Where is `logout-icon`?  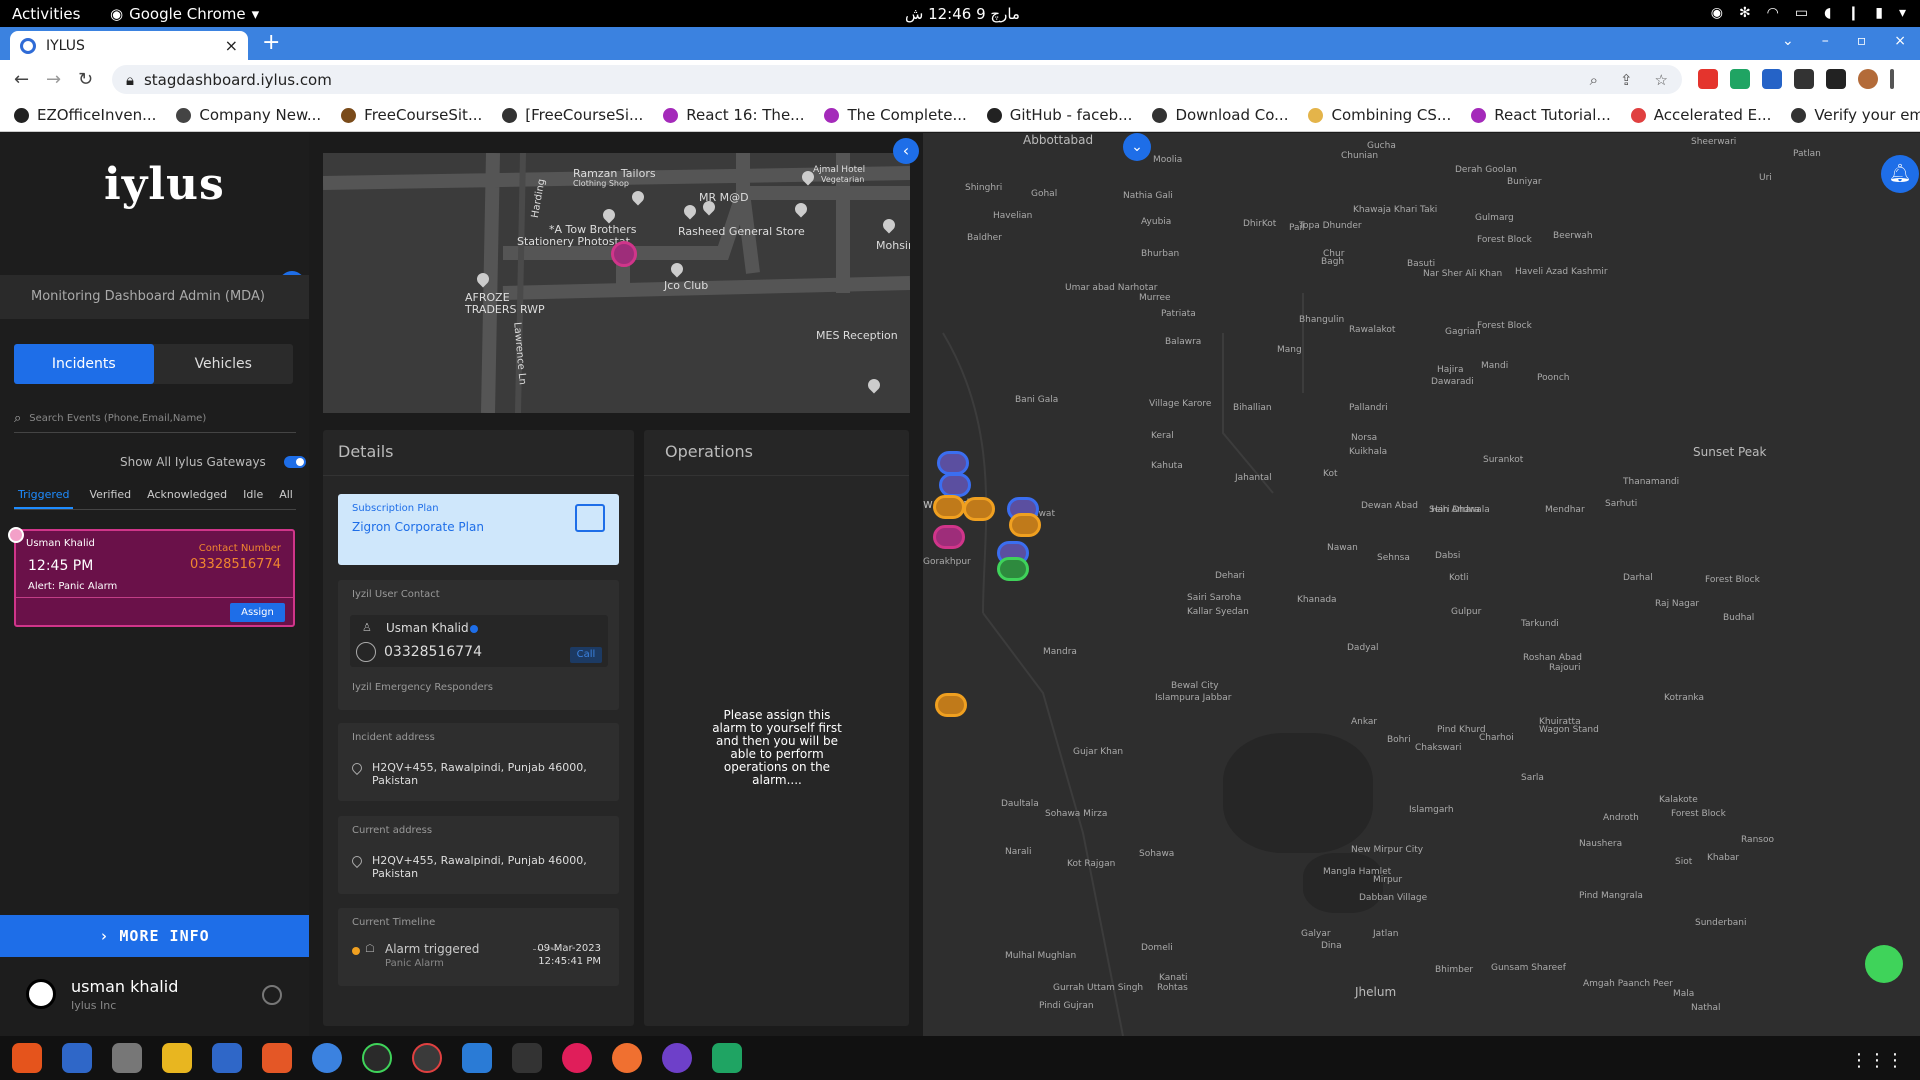 logout-icon is located at coordinates (272, 995).